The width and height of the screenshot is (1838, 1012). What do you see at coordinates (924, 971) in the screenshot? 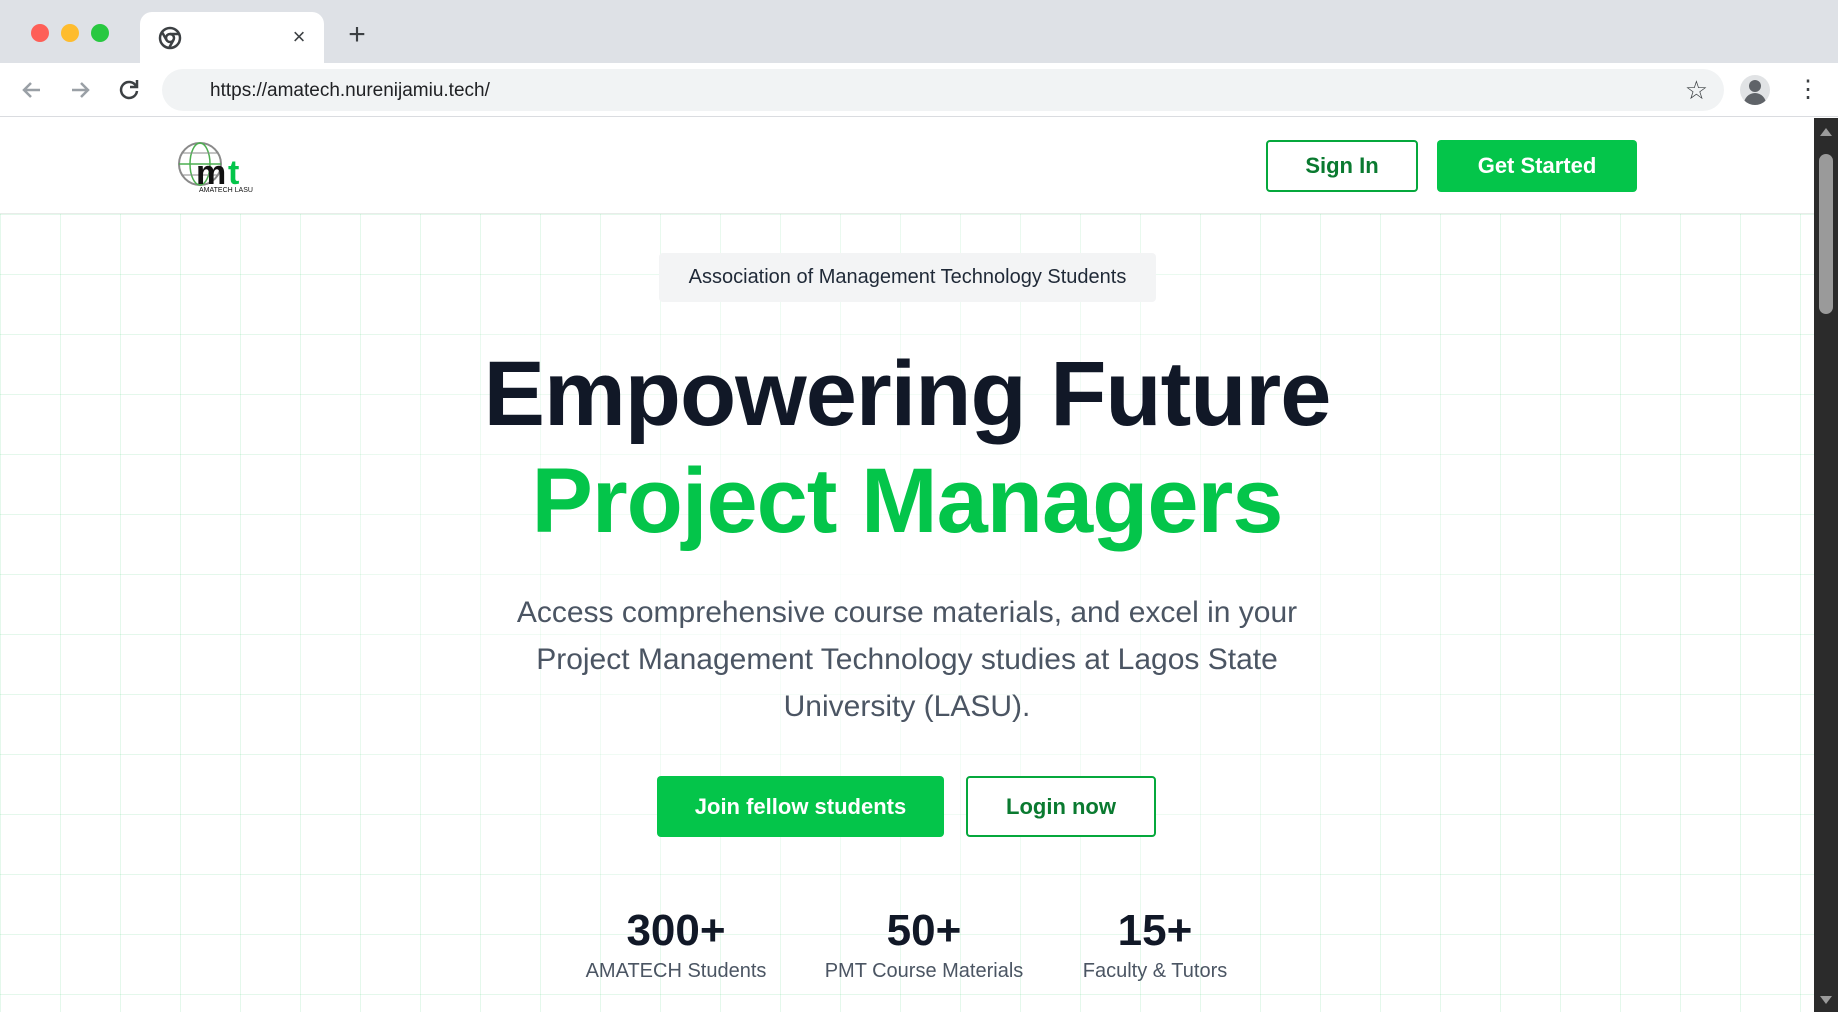
I see `stat-label: PMT Course Materials` at bounding box center [924, 971].